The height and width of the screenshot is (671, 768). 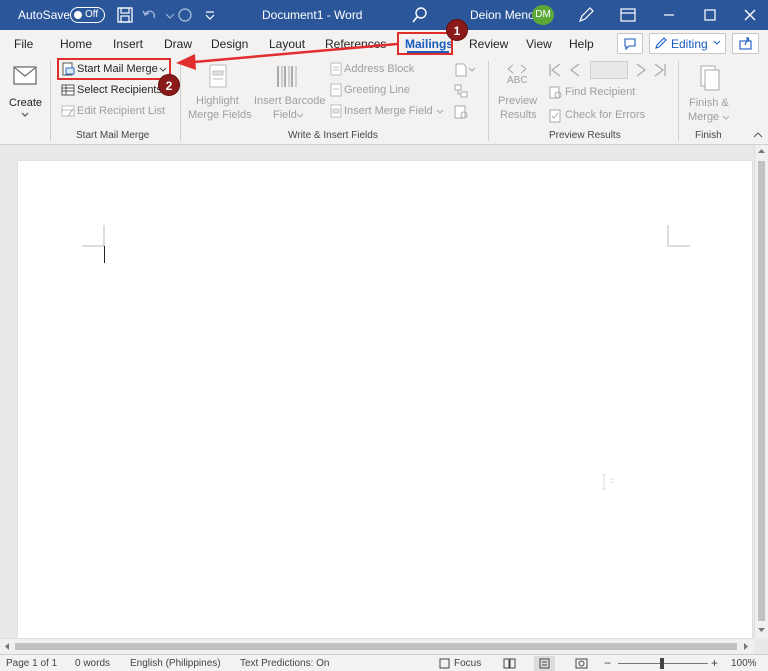 I want to click on insert-merge-field-button: Insert Merge Field, so click(x=387, y=111).